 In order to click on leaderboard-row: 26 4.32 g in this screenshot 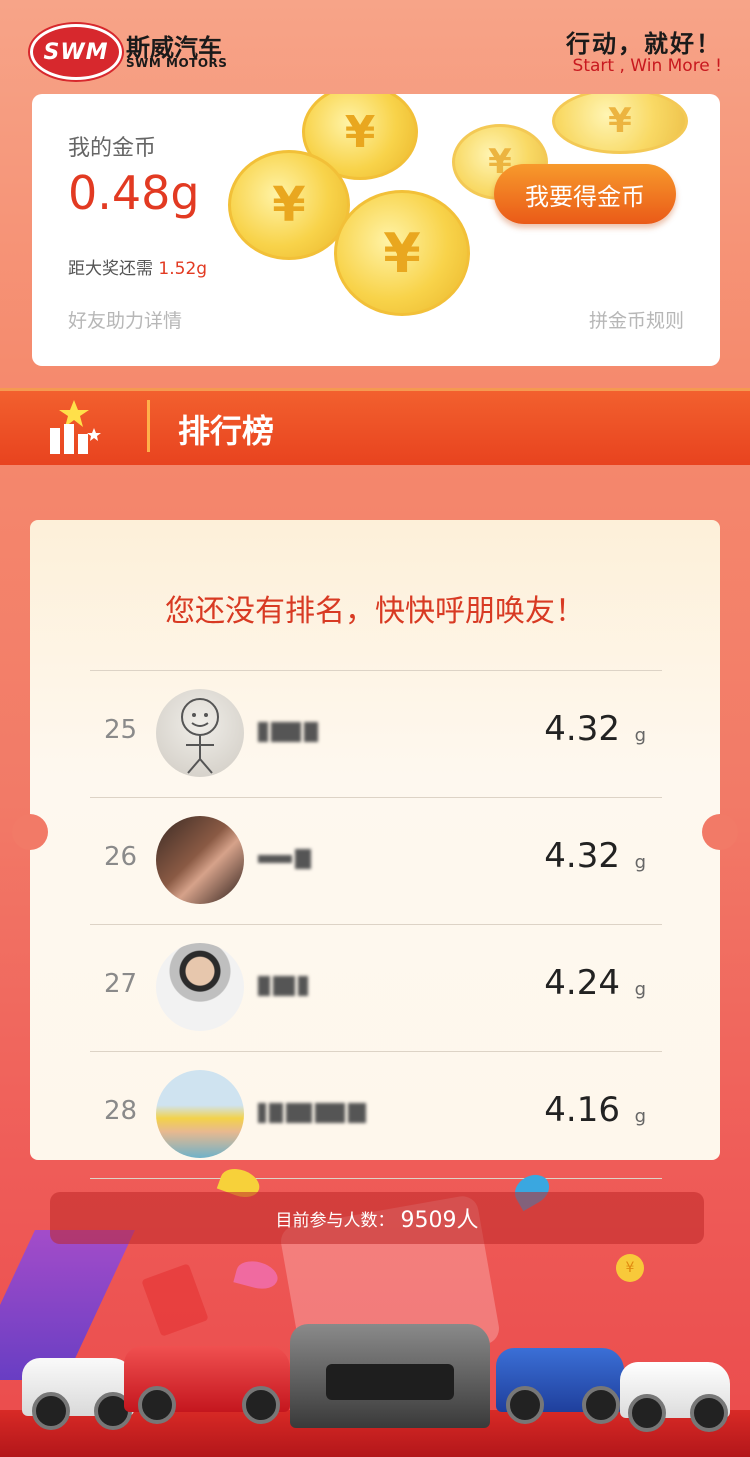, I will do `click(376, 860)`.